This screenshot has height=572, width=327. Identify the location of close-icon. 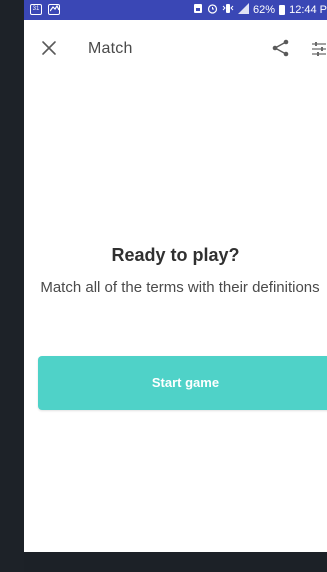
(49, 48).